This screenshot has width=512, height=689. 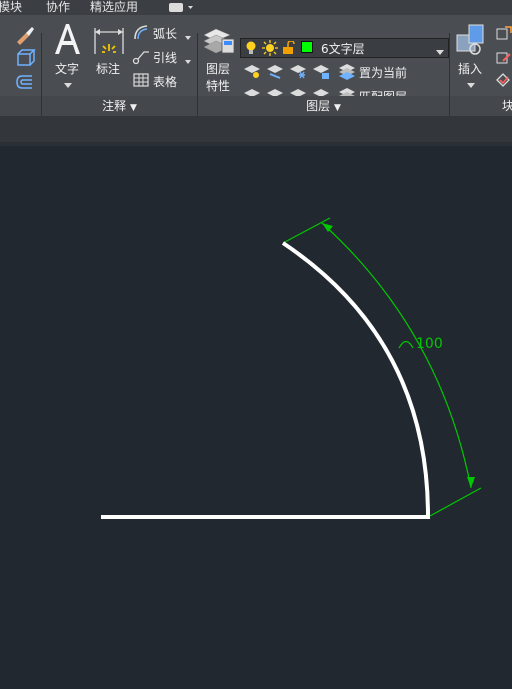 What do you see at coordinates (347, 72) in the screenshot?
I see `set-current-icon` at bounding box center [347, 72].